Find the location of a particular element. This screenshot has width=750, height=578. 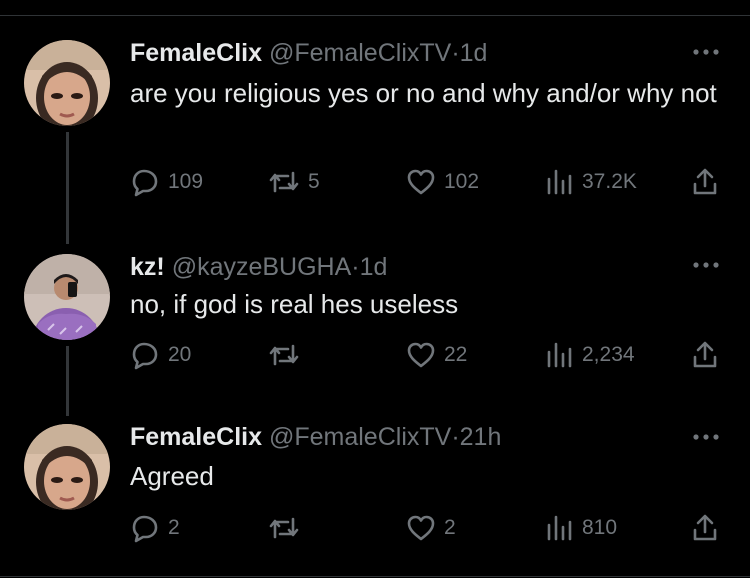

like-button: 2 is located at coordinates (431, 528).